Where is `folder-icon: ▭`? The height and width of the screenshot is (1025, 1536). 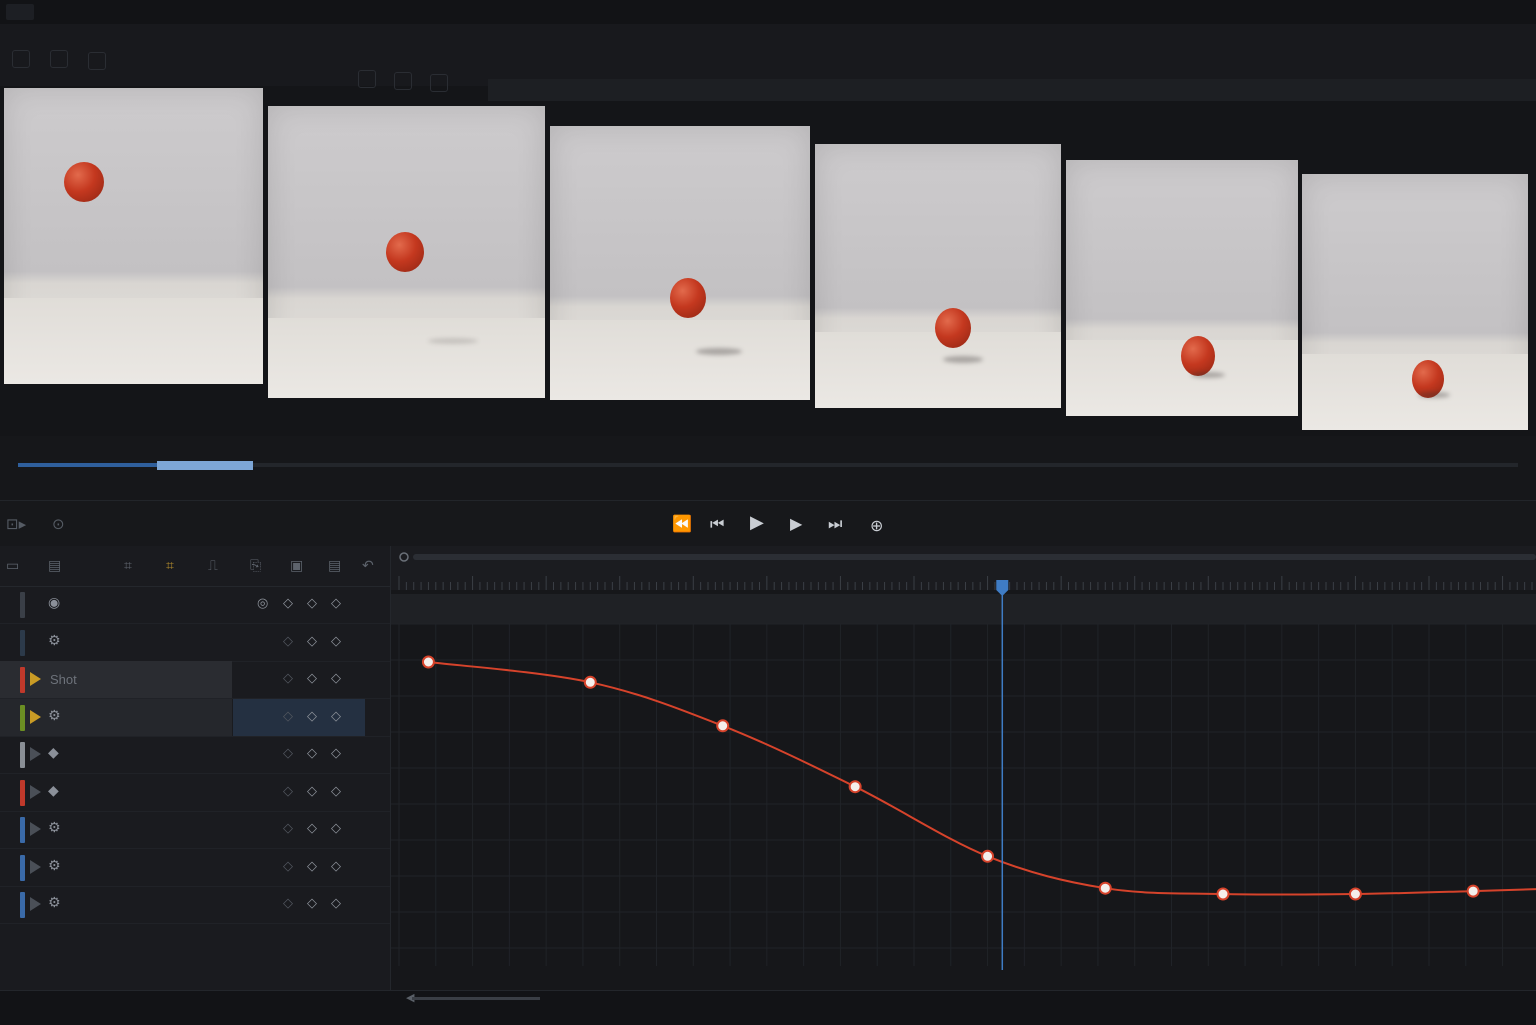
folder-icon: ▭ is located at coordinates (12, 566).